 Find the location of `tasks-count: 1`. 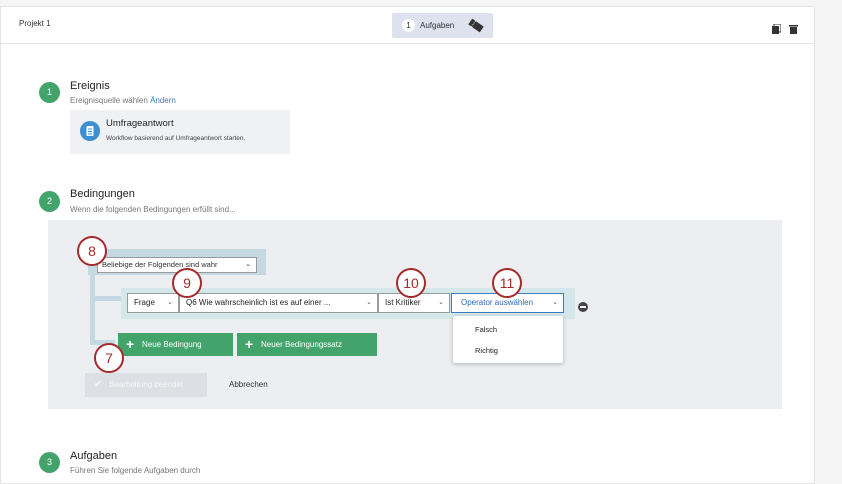

tasks-count: 1 is located at coordinates (408, 25).